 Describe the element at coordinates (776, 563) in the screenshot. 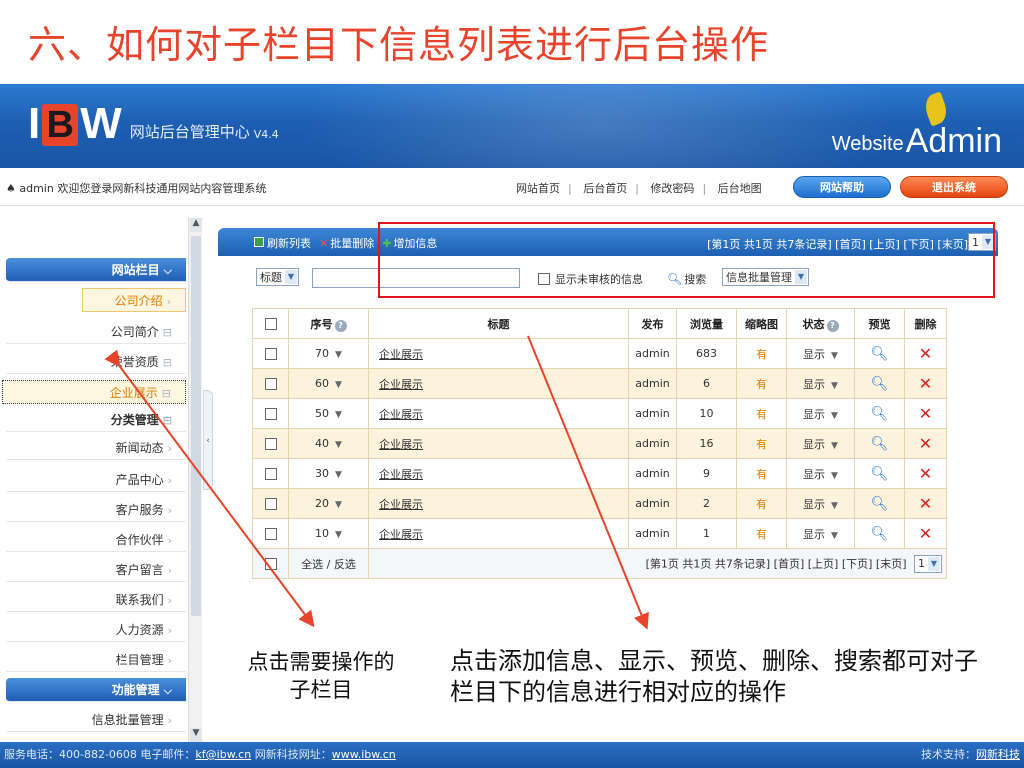

I see `footer-pagination: [第1页 共1页 共7条记录] [首页] [上页] [下页] [末页]` at that location.